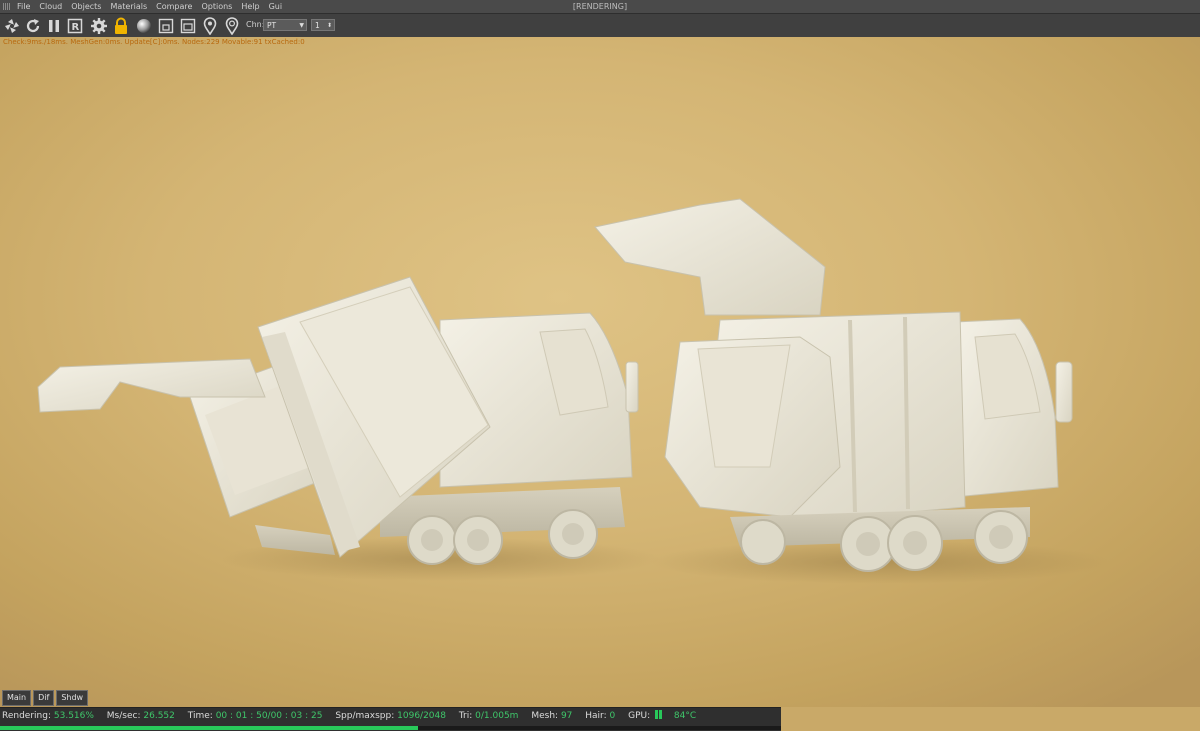  Describe the element at coordinates (659, 716) in the screenshot. I see `gpu-usage-icon` at that location.